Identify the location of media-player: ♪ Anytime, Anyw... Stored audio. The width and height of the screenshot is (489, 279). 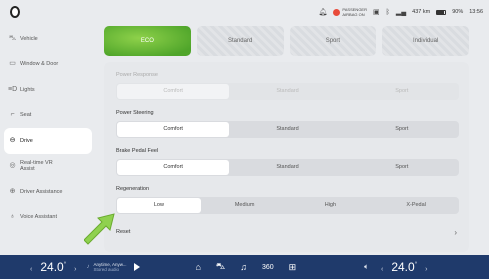
(113, 267).